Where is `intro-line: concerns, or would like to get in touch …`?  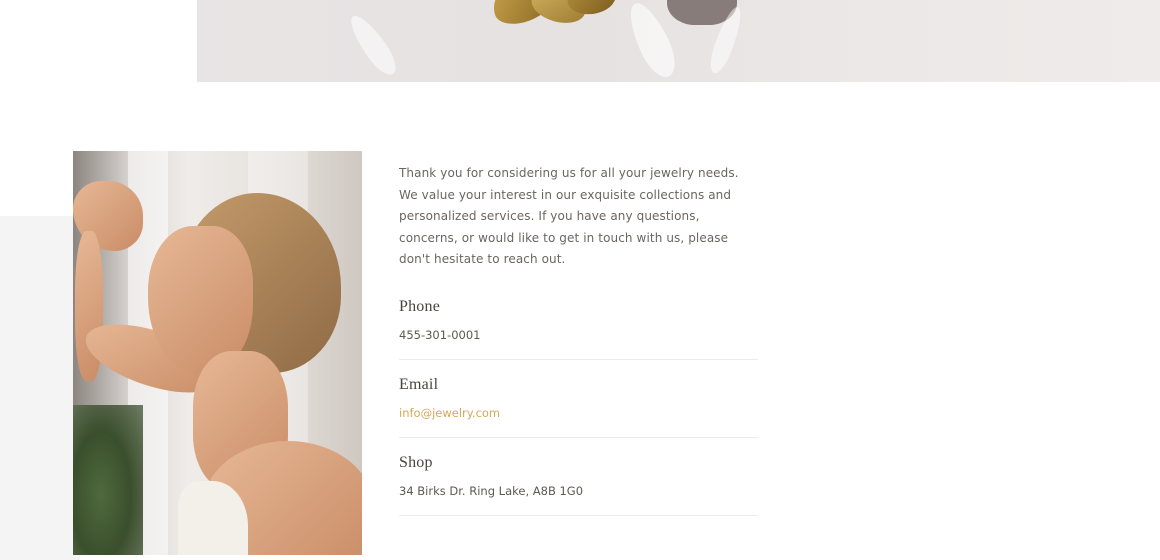 intro-line: concerns, or would like to get in touch … is located at coordinates (564, 237).